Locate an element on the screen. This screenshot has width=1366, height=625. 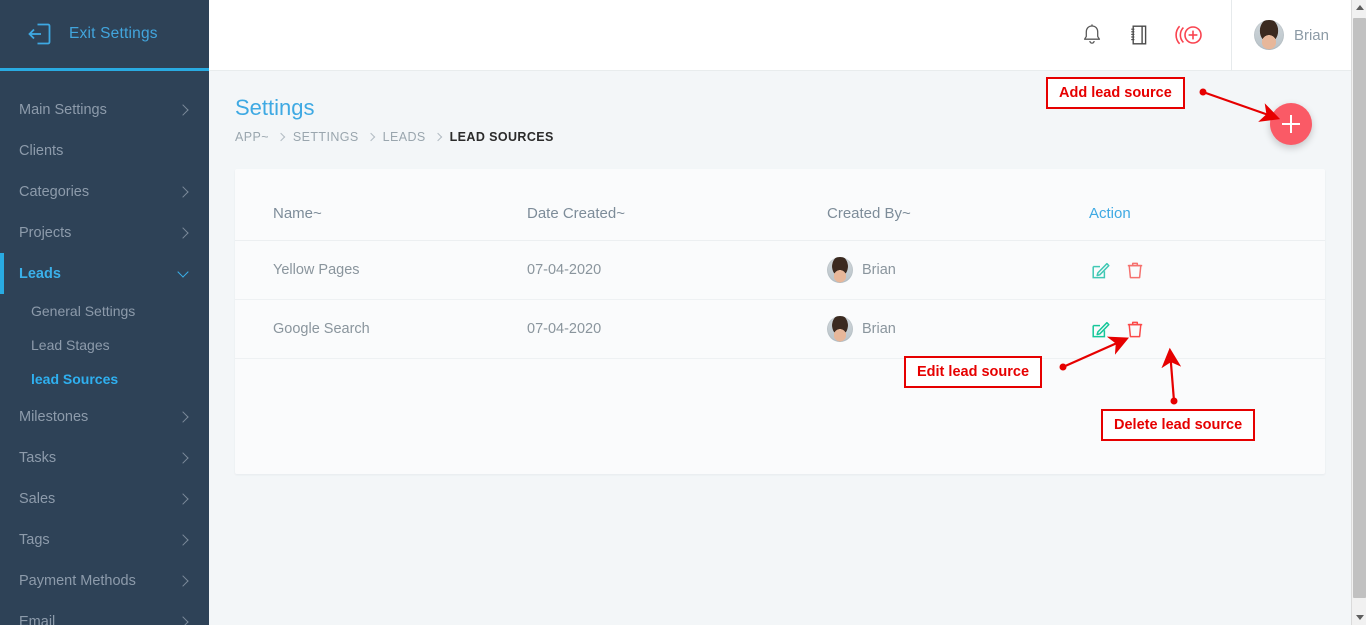
add-circle-icon is located at coordinates (1190, 35).